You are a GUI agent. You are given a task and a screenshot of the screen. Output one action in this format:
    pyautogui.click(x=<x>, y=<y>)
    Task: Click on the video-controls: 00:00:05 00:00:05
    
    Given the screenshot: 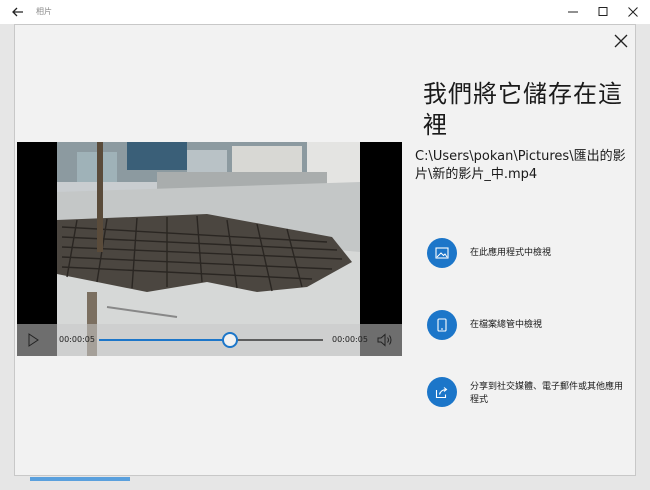 What is the action you would take?
    pyautogui.click(x=209, y=340)
    